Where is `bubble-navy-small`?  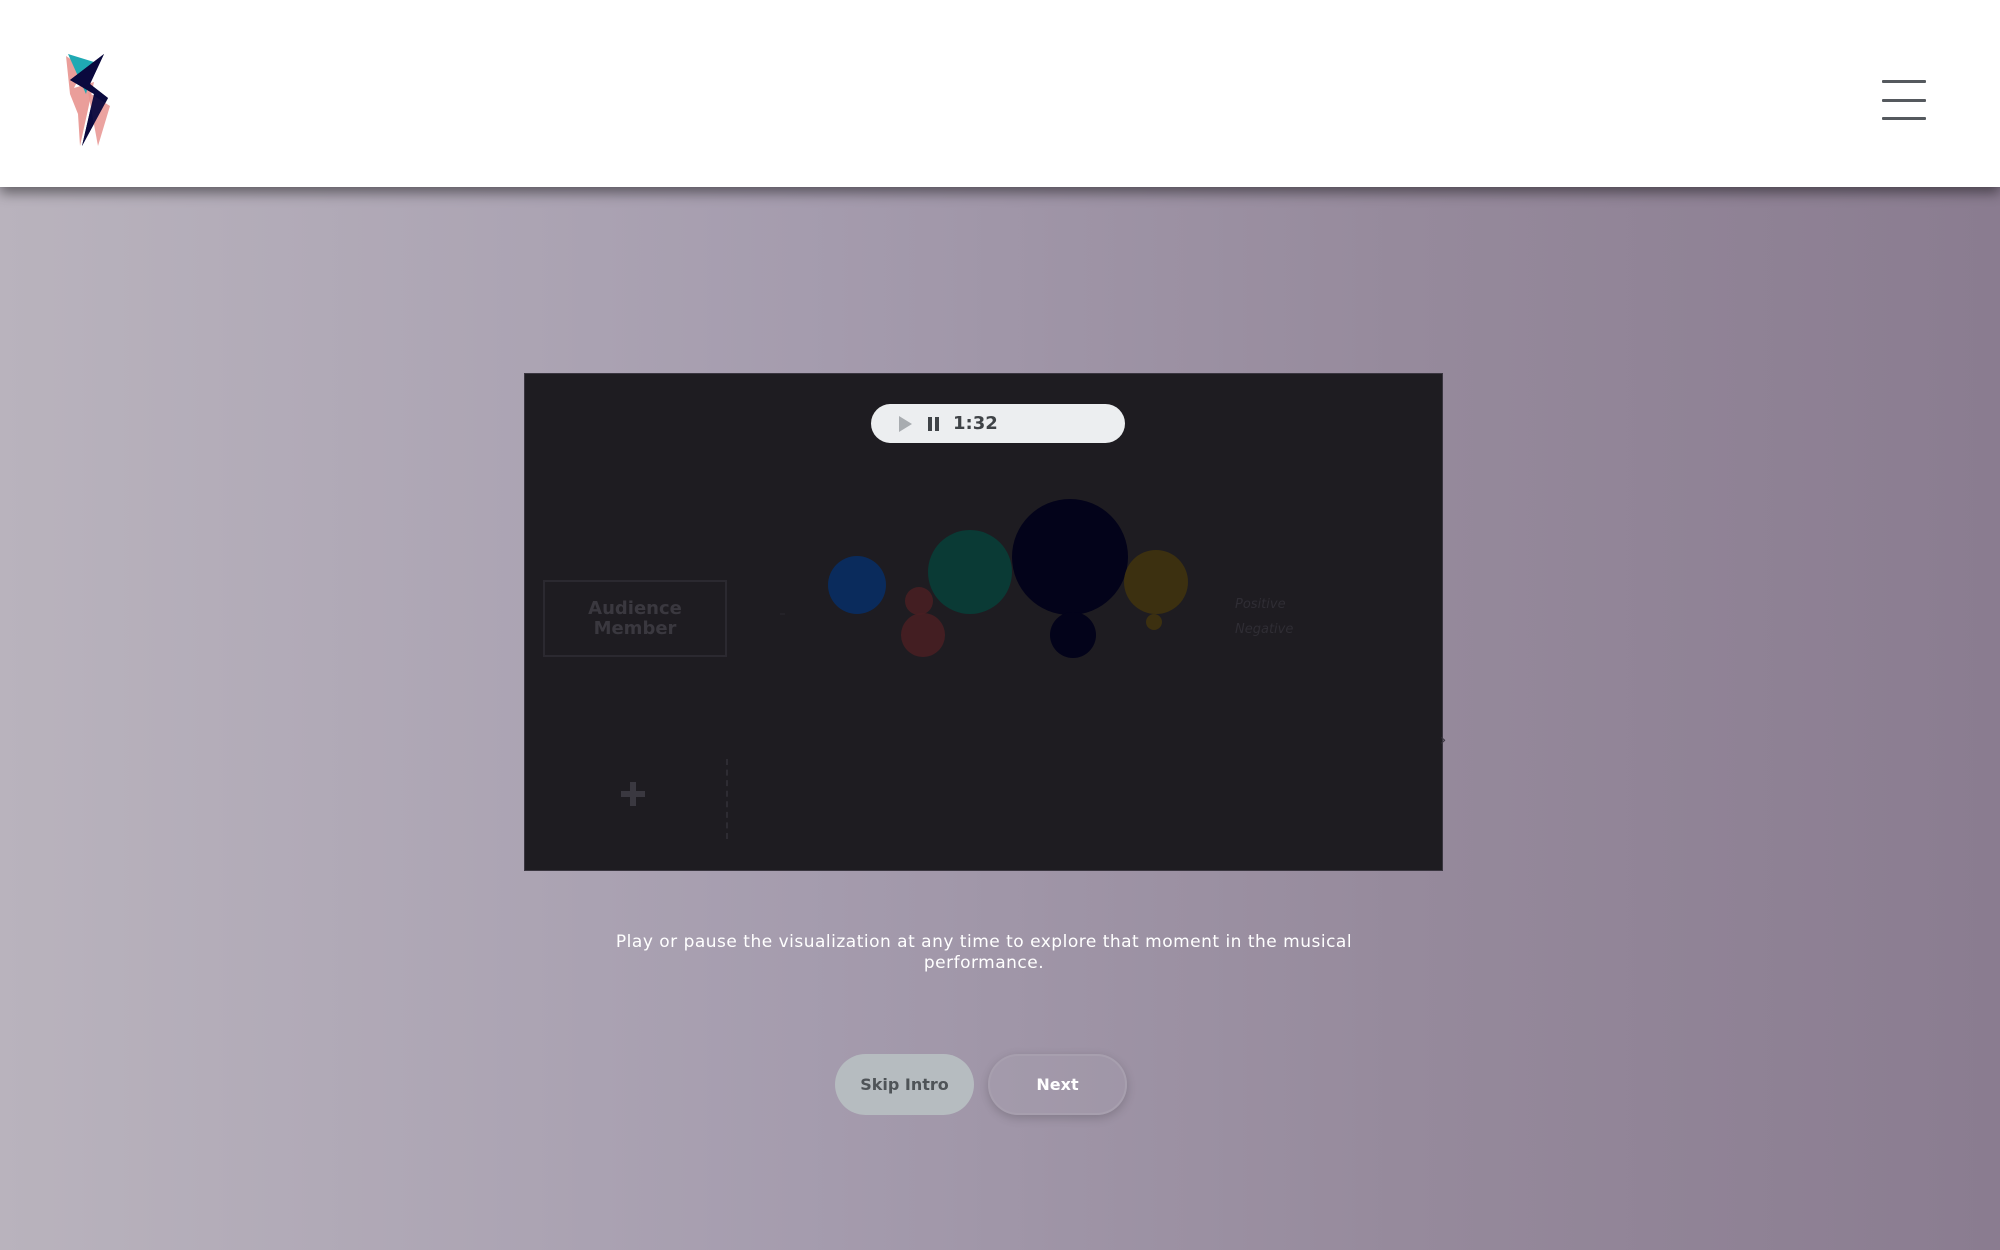
bubble-navy-small is located at coordinates (1073, 635).